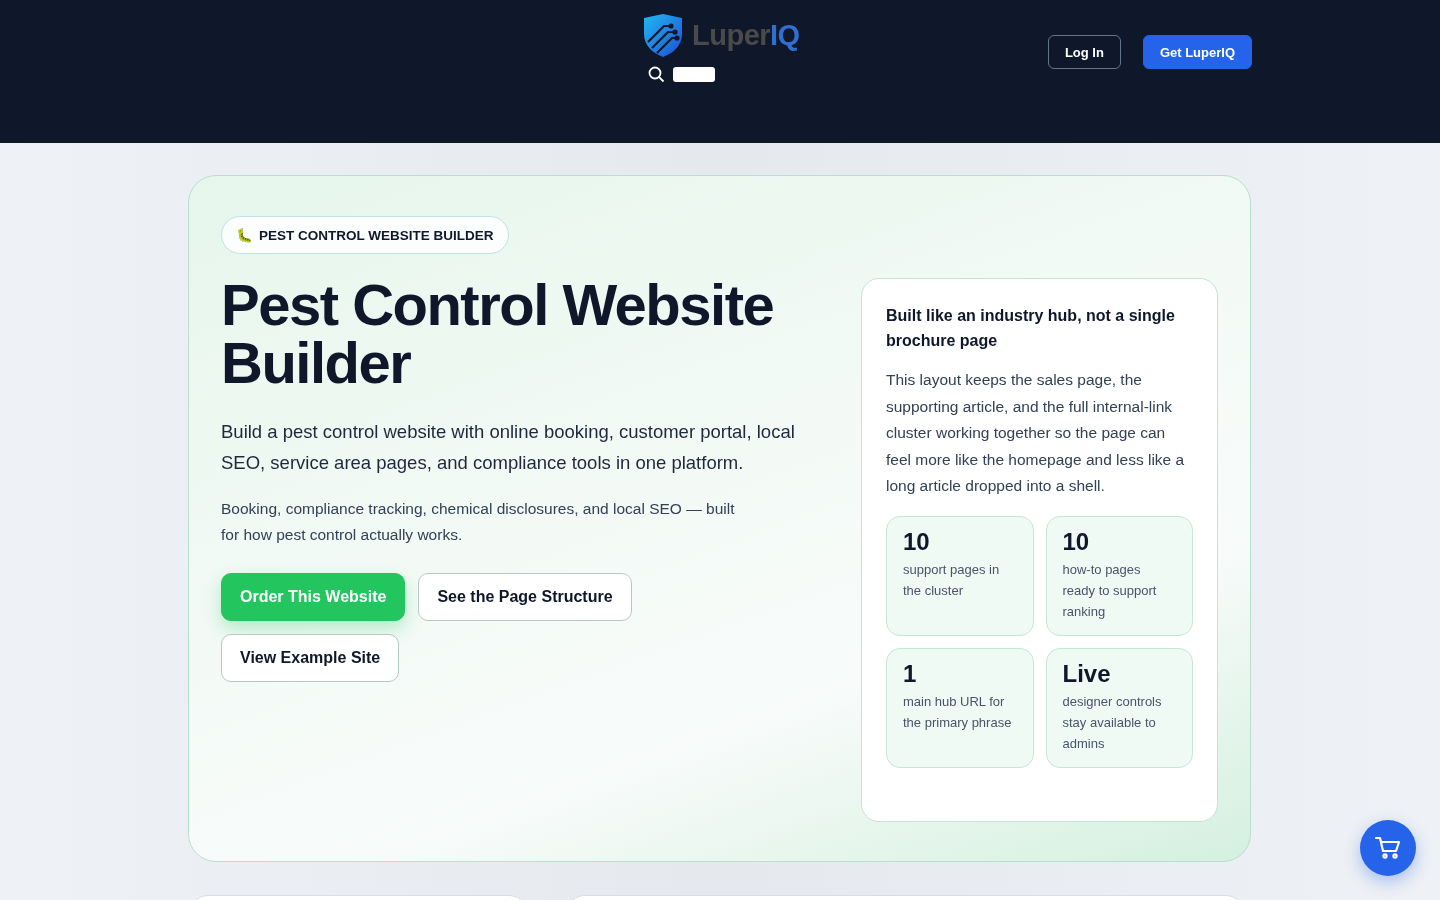 This screenshot has height=900, width=1440. Describe the element at coordinates (958, 712) in the screenshot. I see `stat-label: main hub URL for the primary phrase` at that location.